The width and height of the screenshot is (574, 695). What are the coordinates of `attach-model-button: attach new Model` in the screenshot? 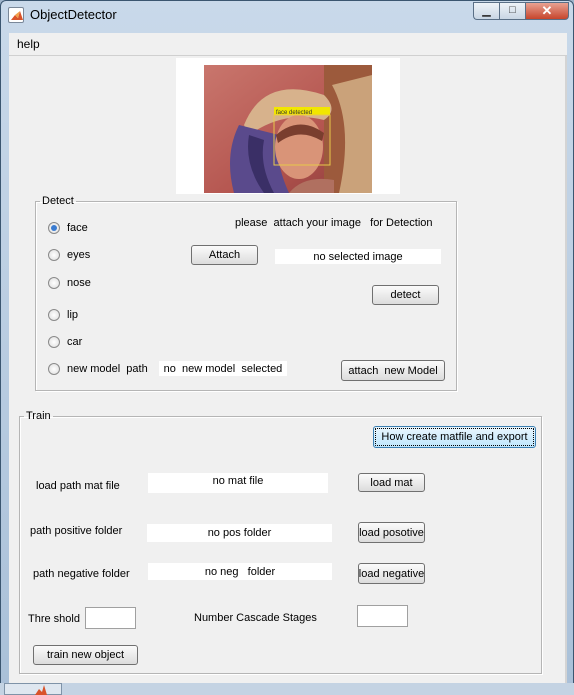 It's located at (393, 370).